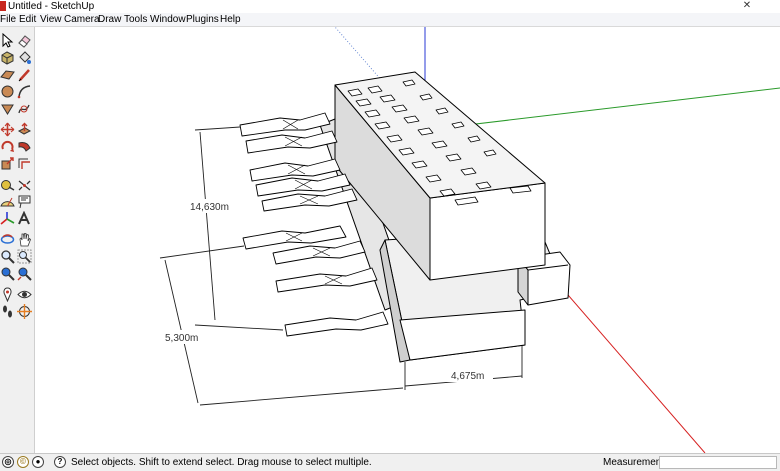 This screenshot has height=471, width=780. Describe the element at coordinates (51, 6) in the screenshot. I see `window-title: Untitled - SketchUp` at that location.